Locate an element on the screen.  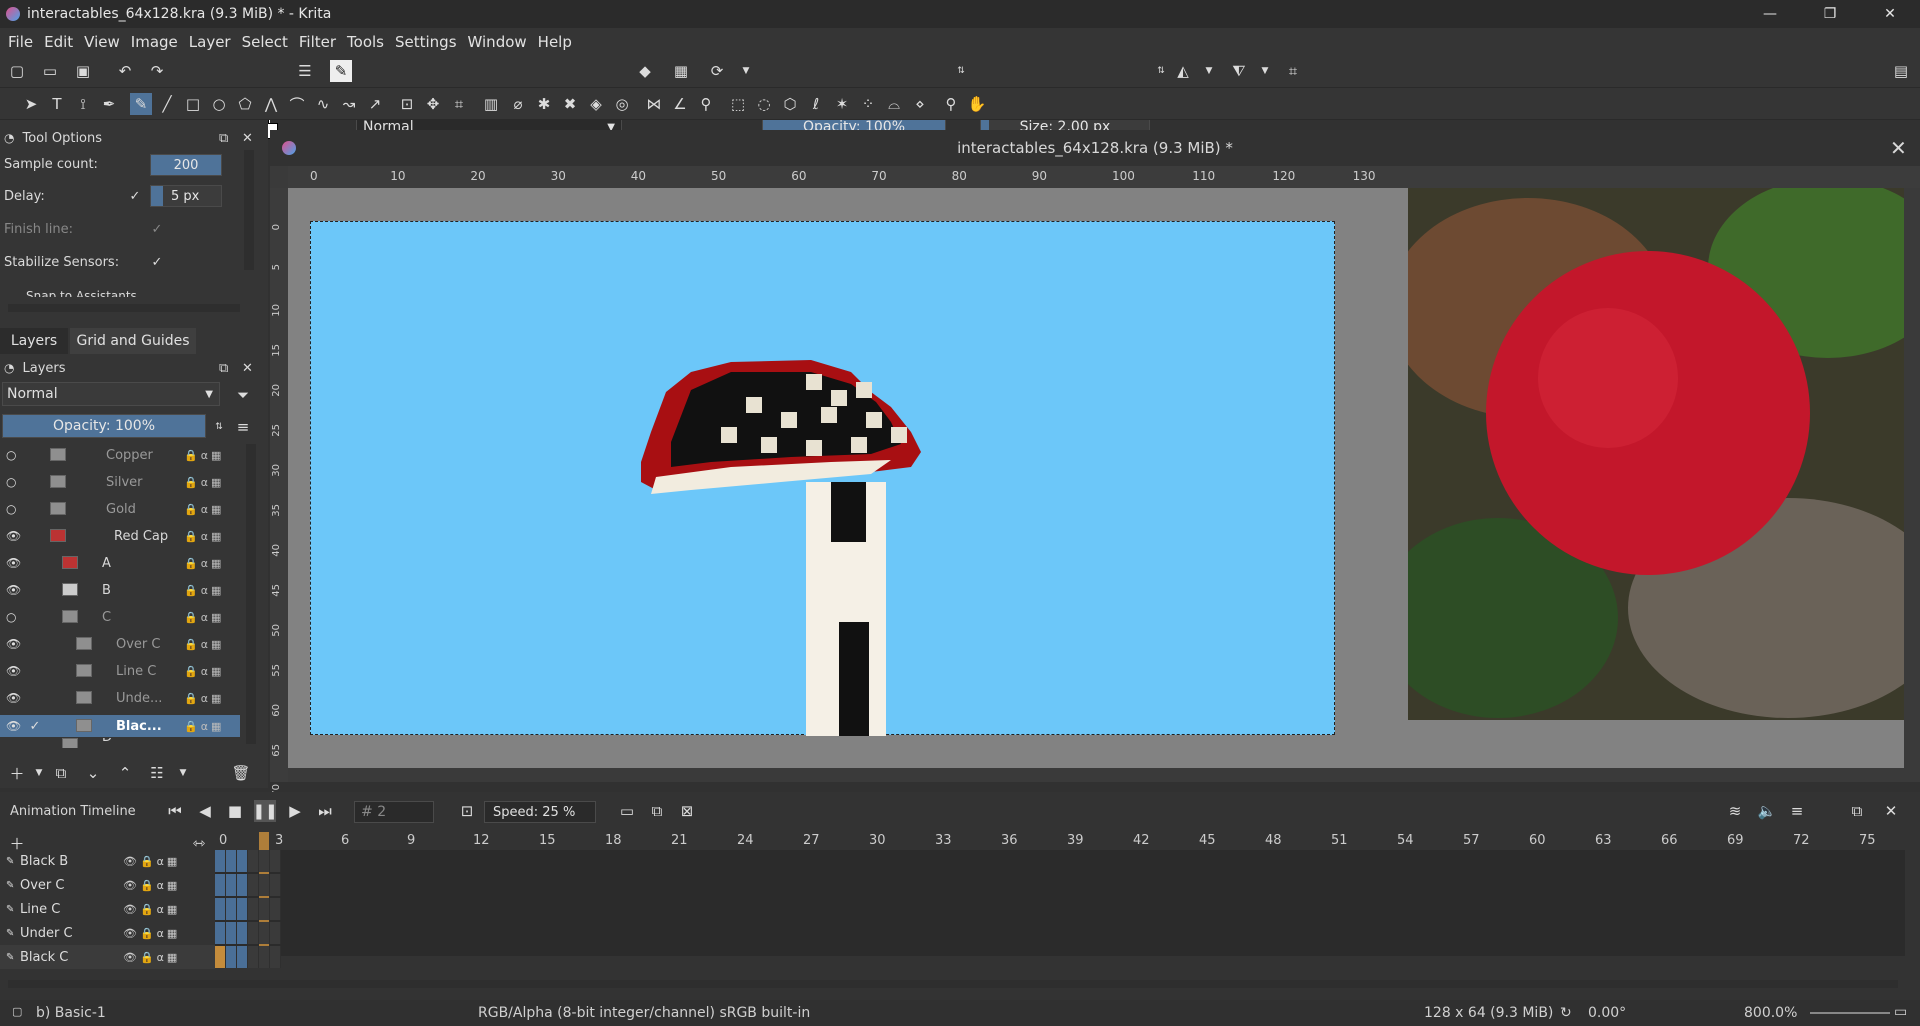
first-frame-icon: ⏮ is located at coordinates (175, 811).